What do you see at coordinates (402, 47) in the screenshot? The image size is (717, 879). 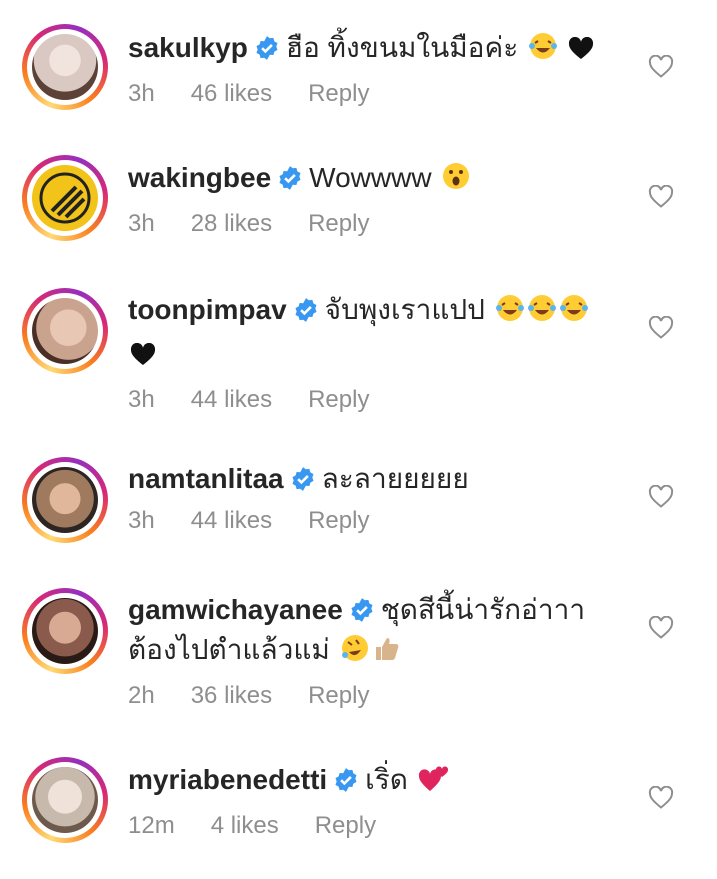 I see `comment-text: ฮือ ทิ้งขนมในมือค่ะ` at bounding box center [402, 47].